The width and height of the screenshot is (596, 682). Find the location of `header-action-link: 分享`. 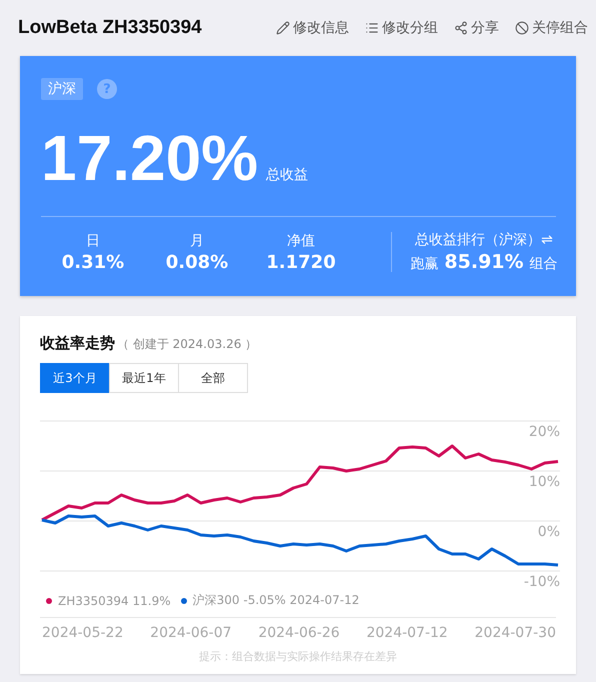

header-action-link: 分享 is located at coordinates (476, 28).